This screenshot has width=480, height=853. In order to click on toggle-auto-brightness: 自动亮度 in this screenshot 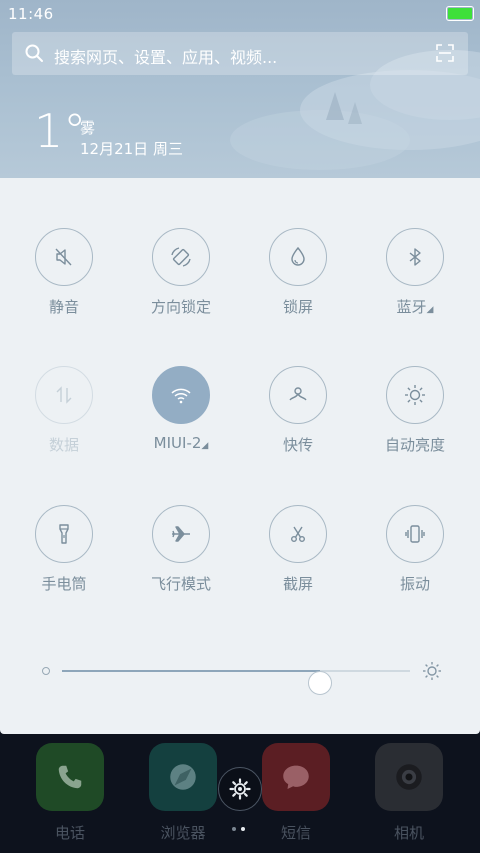, I will do `click(415, 421)`.